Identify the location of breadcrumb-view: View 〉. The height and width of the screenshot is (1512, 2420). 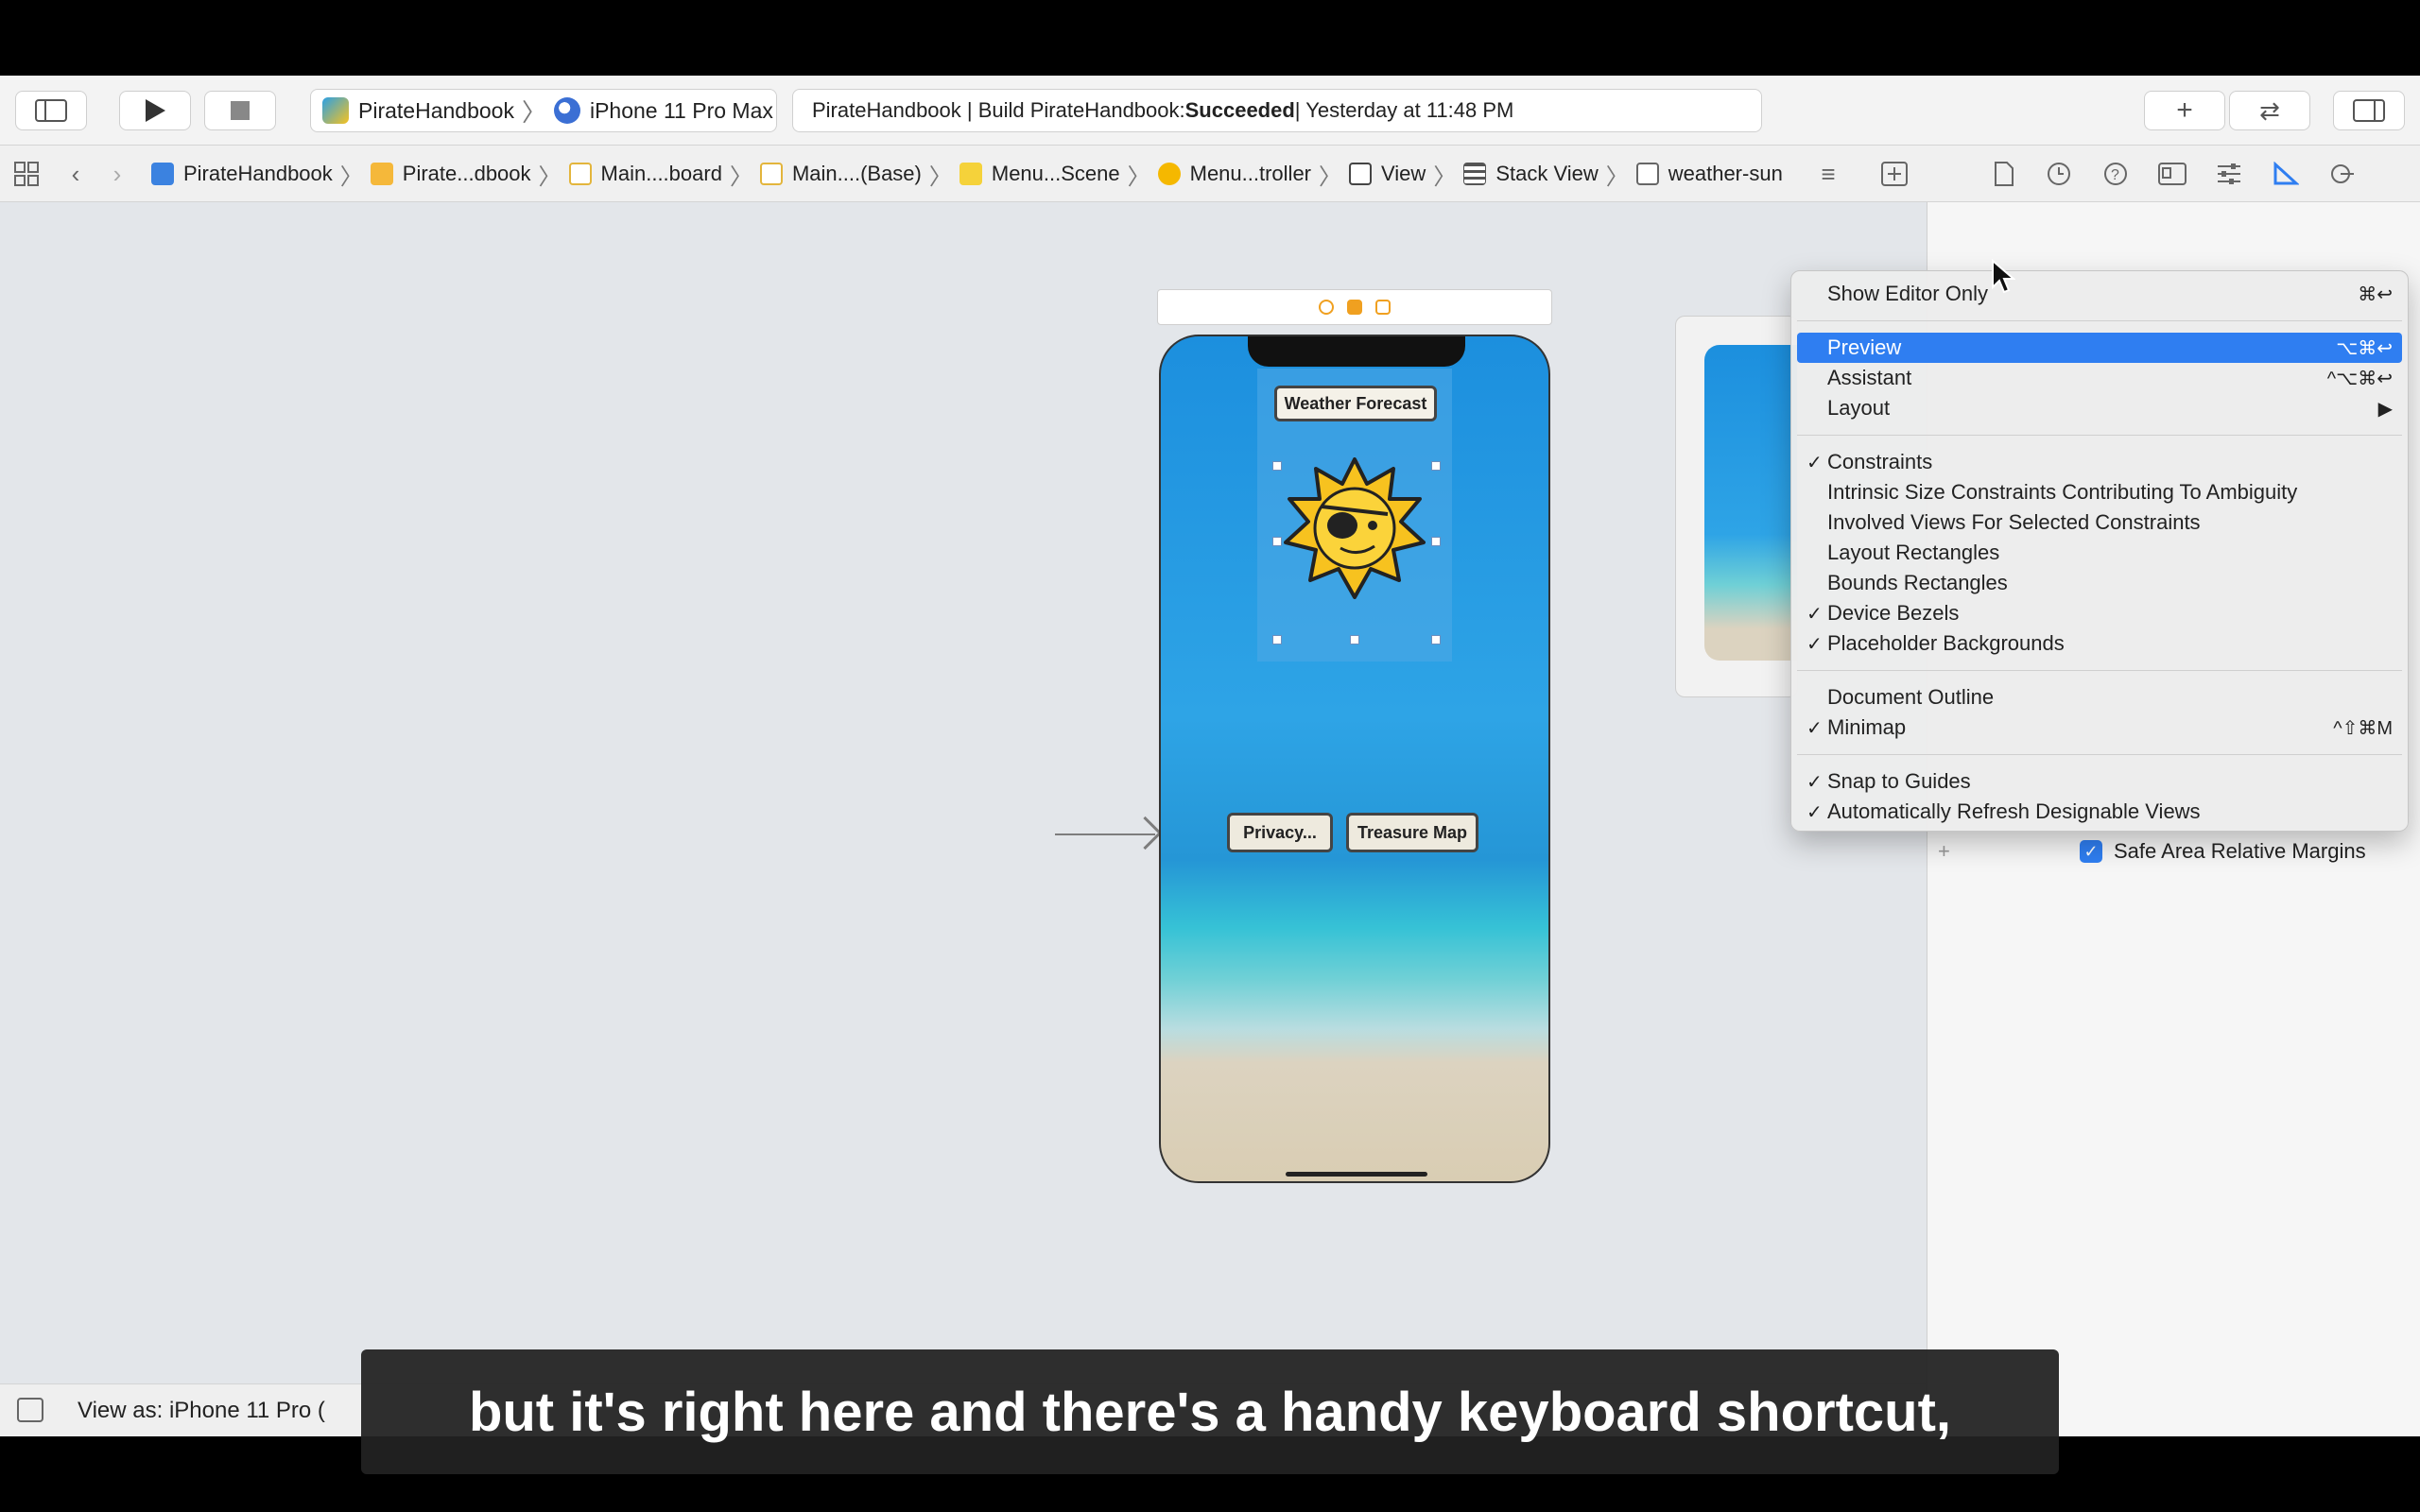
(1406, 174).